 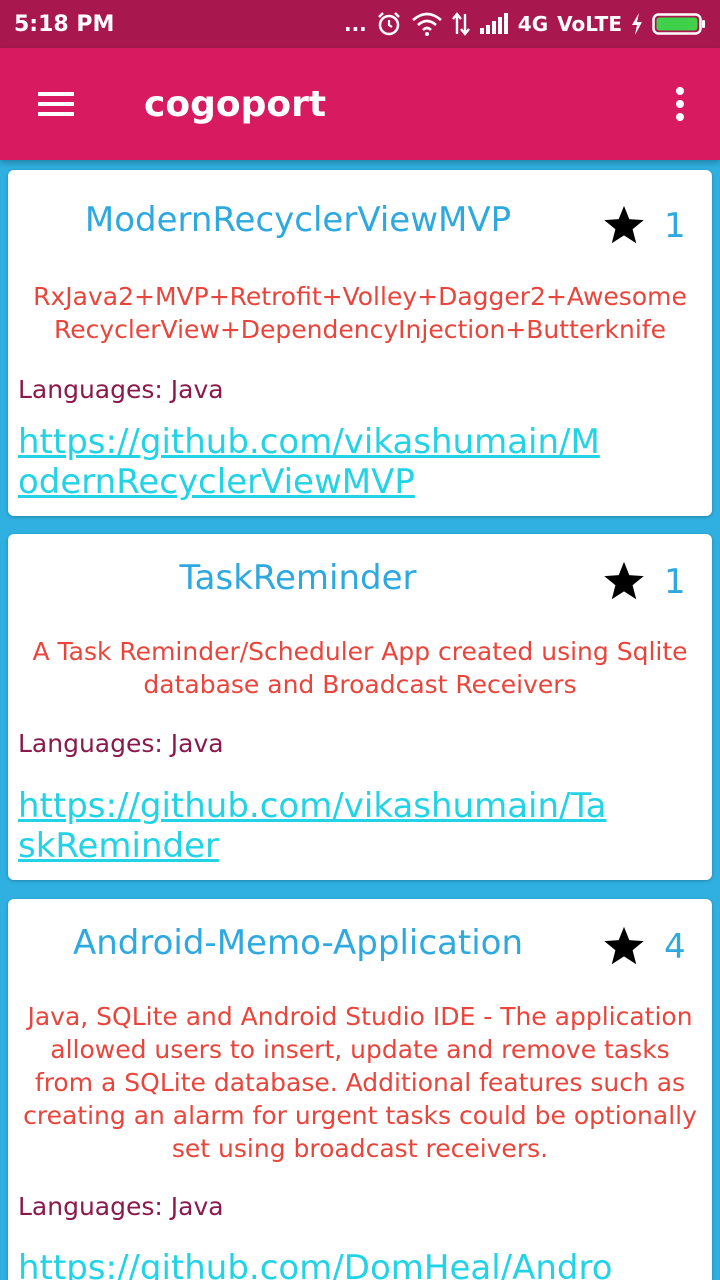 I want to click on battery-icon, so click(x=679, y=24).